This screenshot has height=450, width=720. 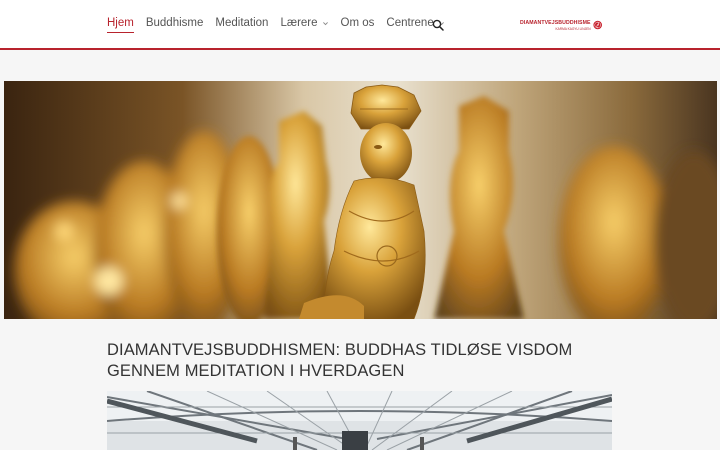 I want to click on nav-item-label: Meditation, so click(x=242, y=23).